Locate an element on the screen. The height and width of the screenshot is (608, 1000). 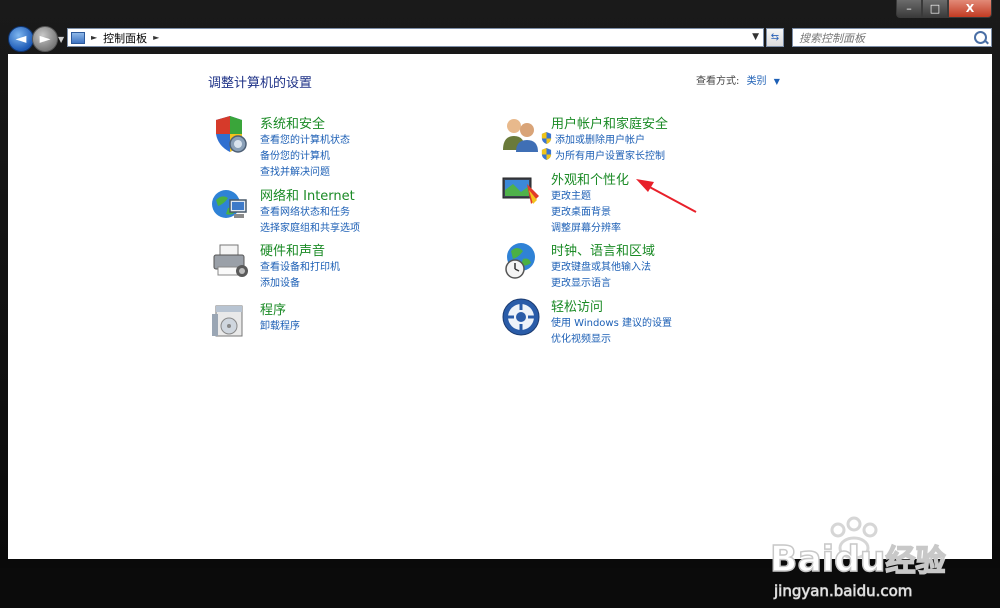
link-windows-recommended-settings: 使用 Windows 建议的设置 is located at coordinates (611, 321).